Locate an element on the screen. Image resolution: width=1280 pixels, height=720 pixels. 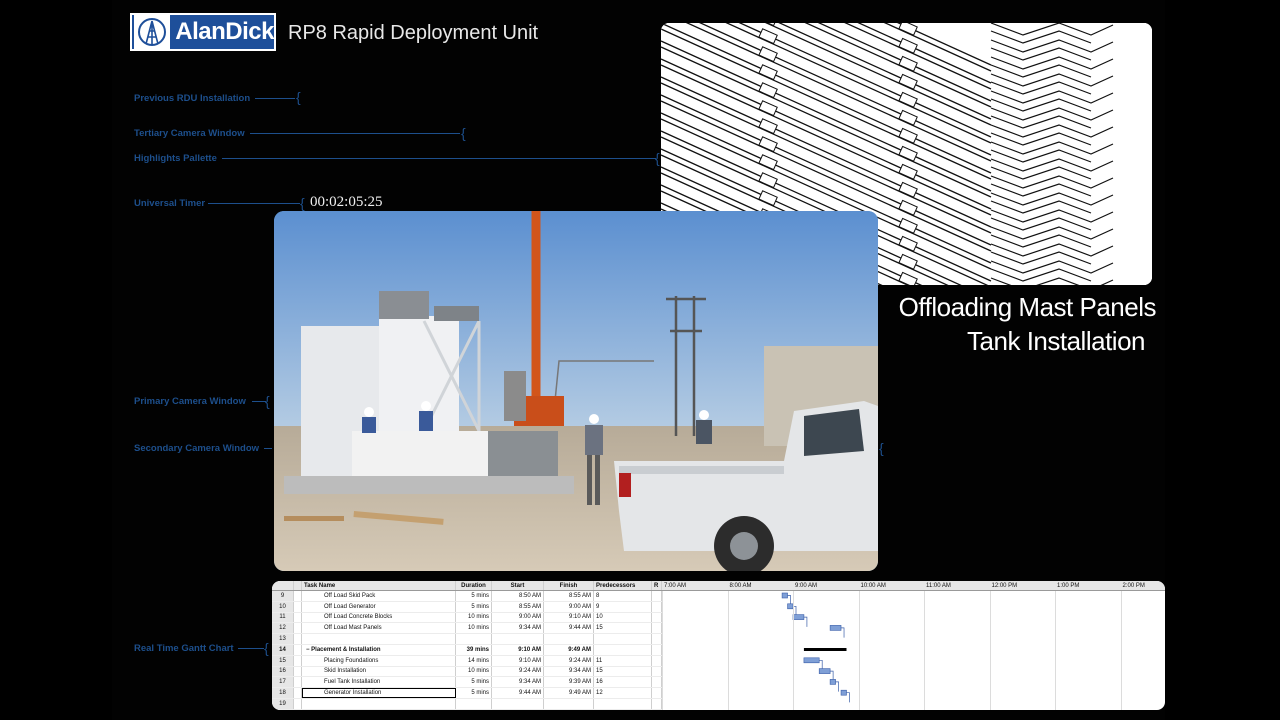
task-start: 9:44 AM is located at coordinates (518, 693).